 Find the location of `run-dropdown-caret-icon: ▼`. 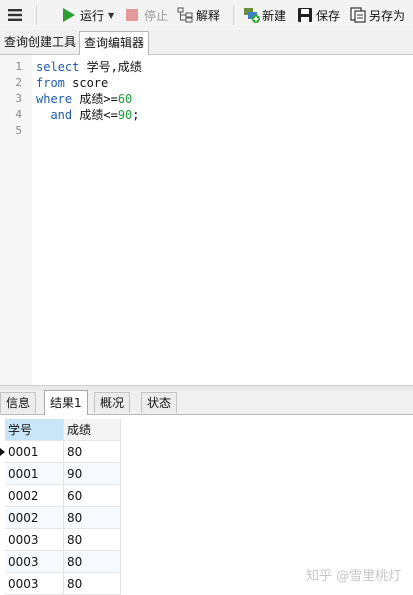

run-dropdown-caret-icon: ▼ is located at coordinates (111, 15).